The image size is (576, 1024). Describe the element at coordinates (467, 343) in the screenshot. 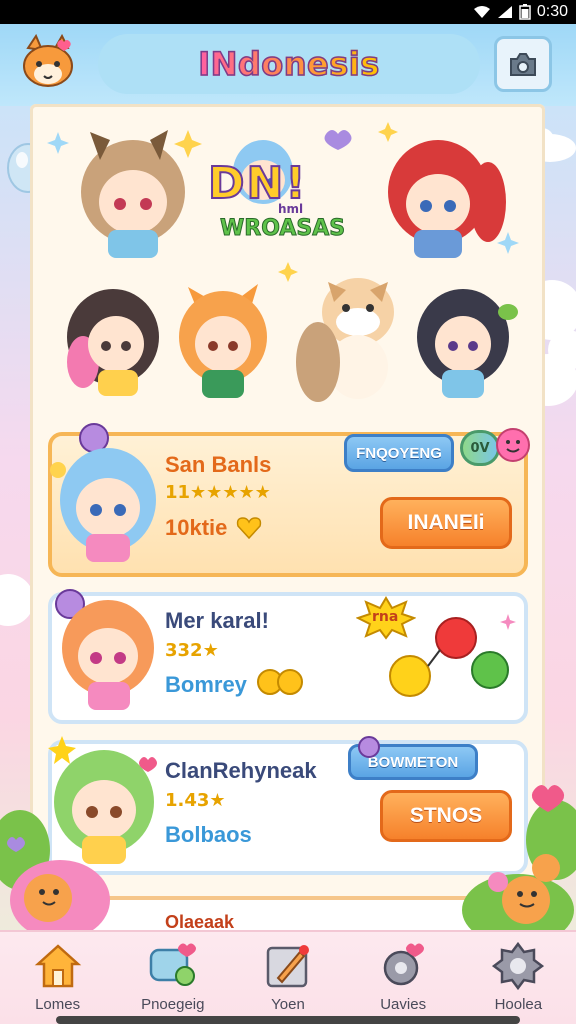

I see `character-black-hair` at that location.